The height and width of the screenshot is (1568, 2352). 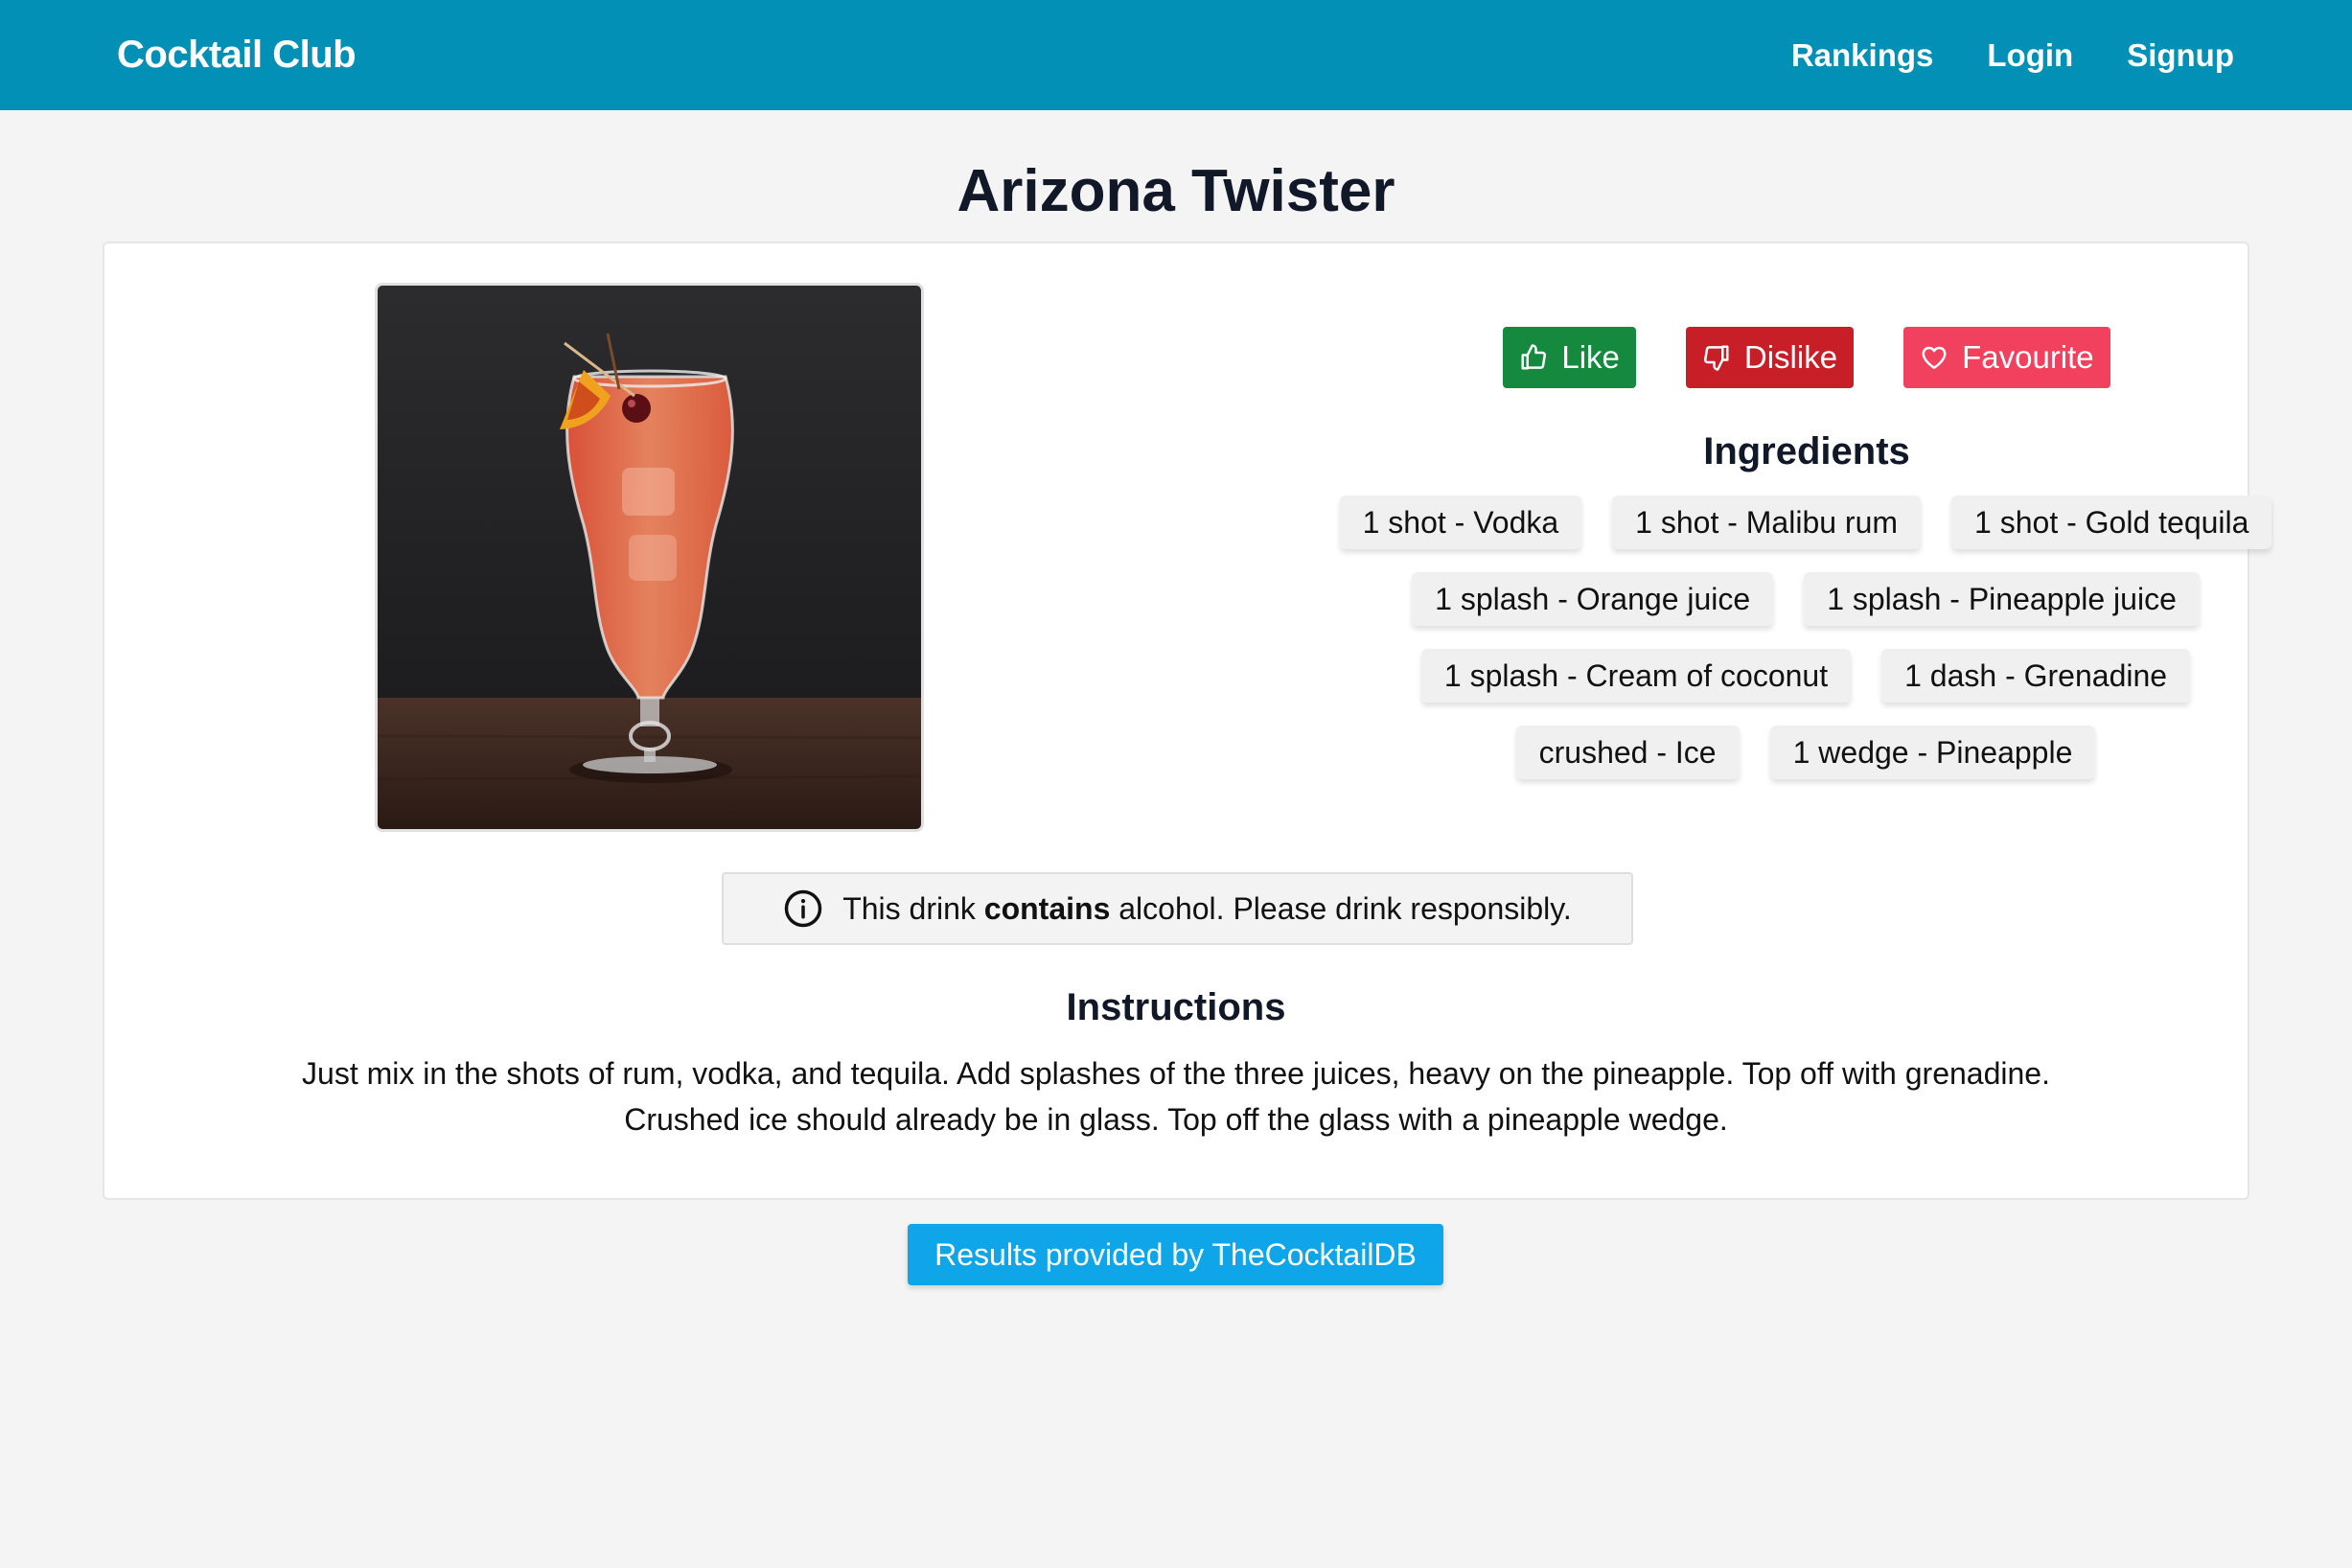 What do you see at coordinates (1932, 752) in the screenshot?
I see `ingredient-chip: 1 wedge - Pineapple` at bounding box center [1932, 752].